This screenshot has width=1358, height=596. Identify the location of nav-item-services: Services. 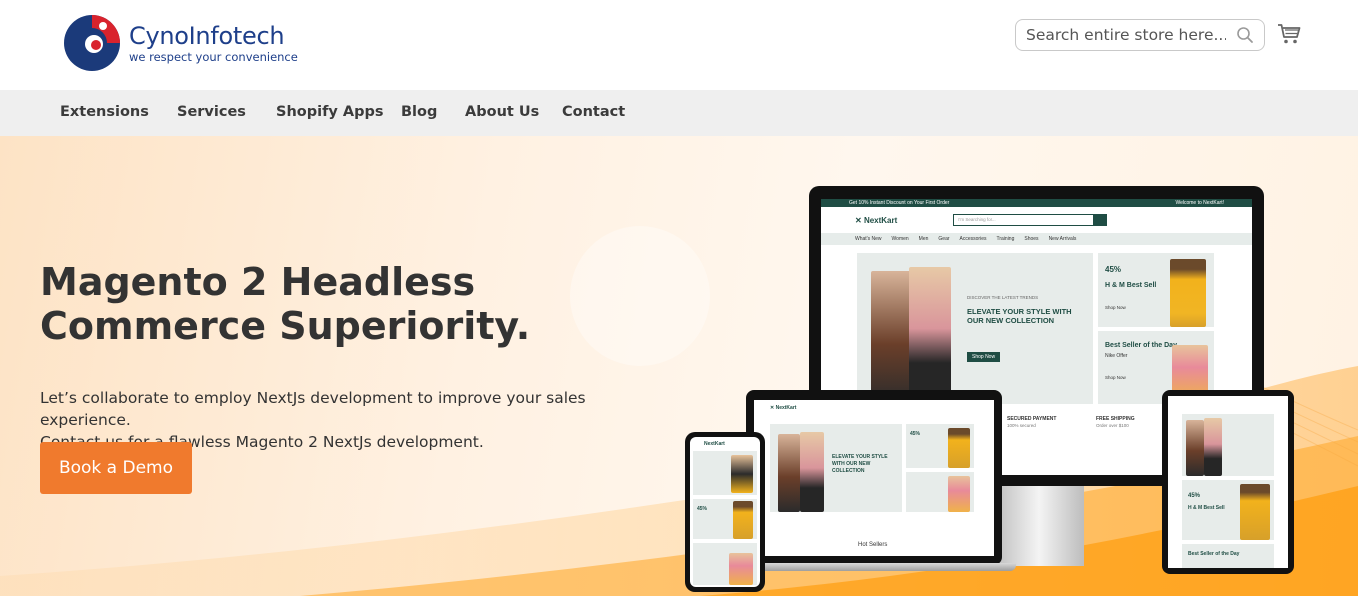
(211, 112).